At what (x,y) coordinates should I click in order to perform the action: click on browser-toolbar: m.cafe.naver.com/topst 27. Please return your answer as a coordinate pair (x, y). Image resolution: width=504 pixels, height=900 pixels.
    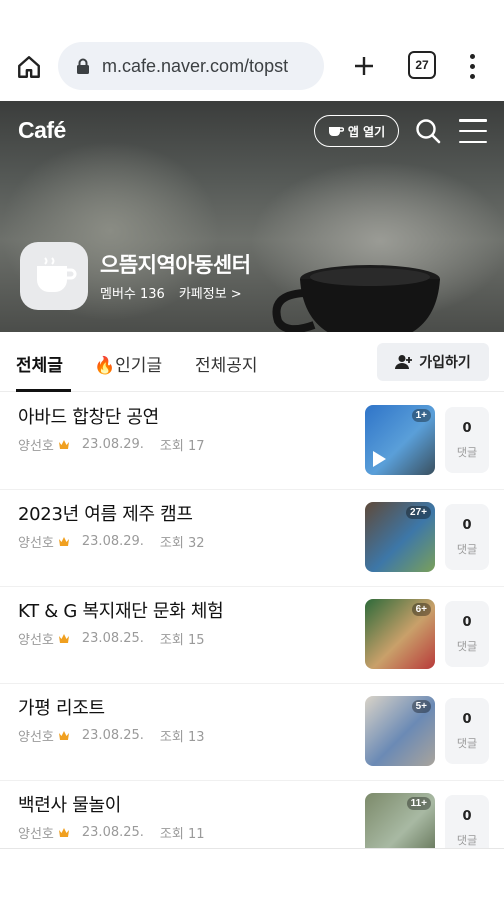
    Looking at the image, I should click on (252, 66).